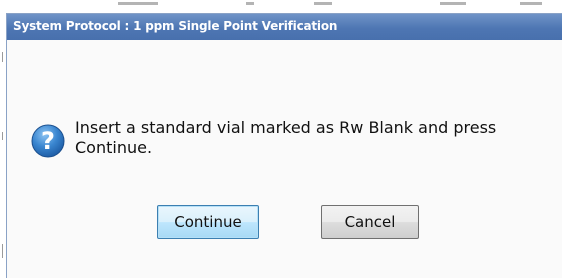  What do you see at coordinates (2, 145) in the screenshot?
I see `background-window-left-edge` at bounding box center [2, 145].